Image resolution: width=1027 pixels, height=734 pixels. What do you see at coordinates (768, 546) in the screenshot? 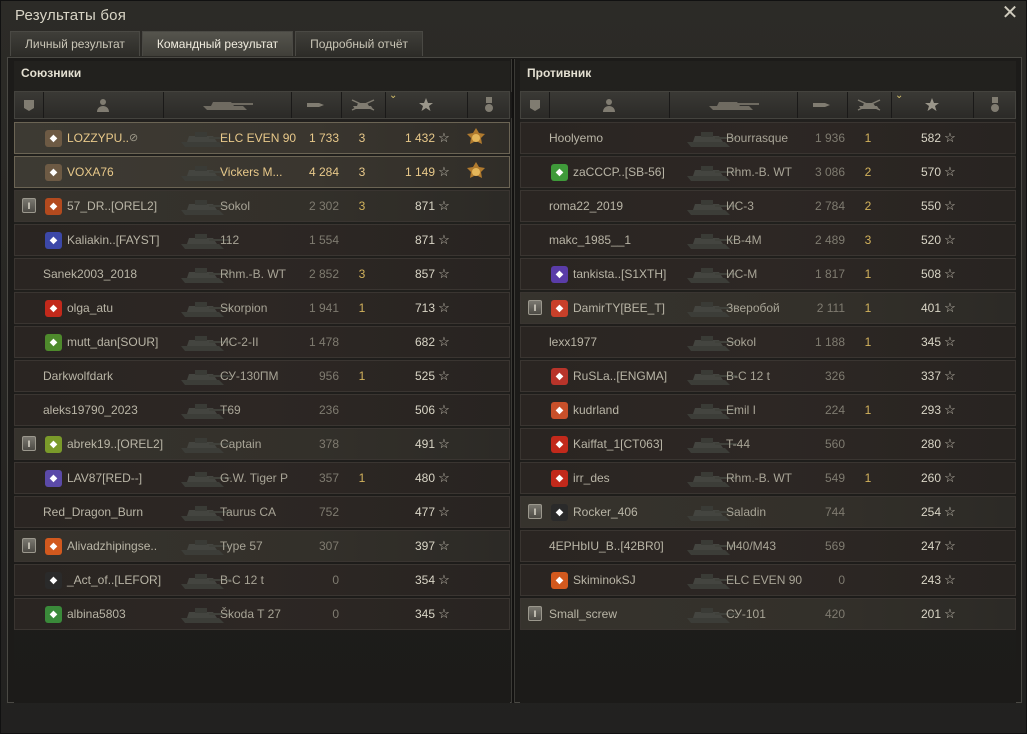
I see `enemy-player-row: 4EPHbIU_B..[42BR0] M40/M43 569 247 ☆` at bounding box center [768, 546].